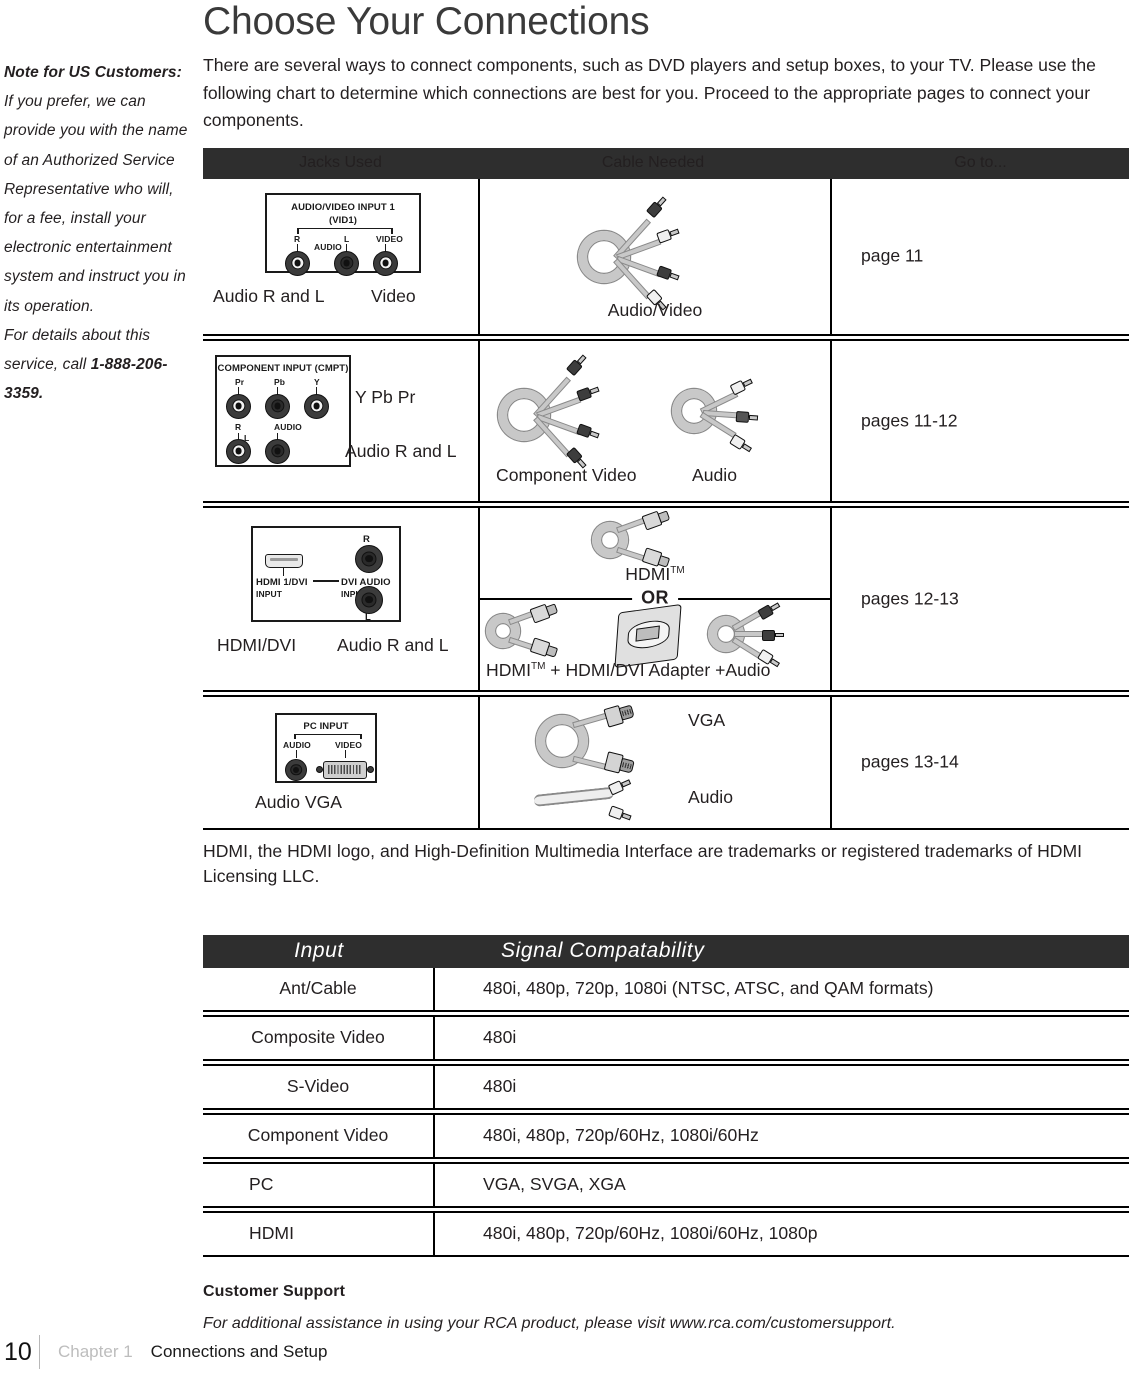 Image resolution: width=1129 pixels, height=1381 pixels. I want to click on row4-caption: Audio VGA, so click(299, 801).